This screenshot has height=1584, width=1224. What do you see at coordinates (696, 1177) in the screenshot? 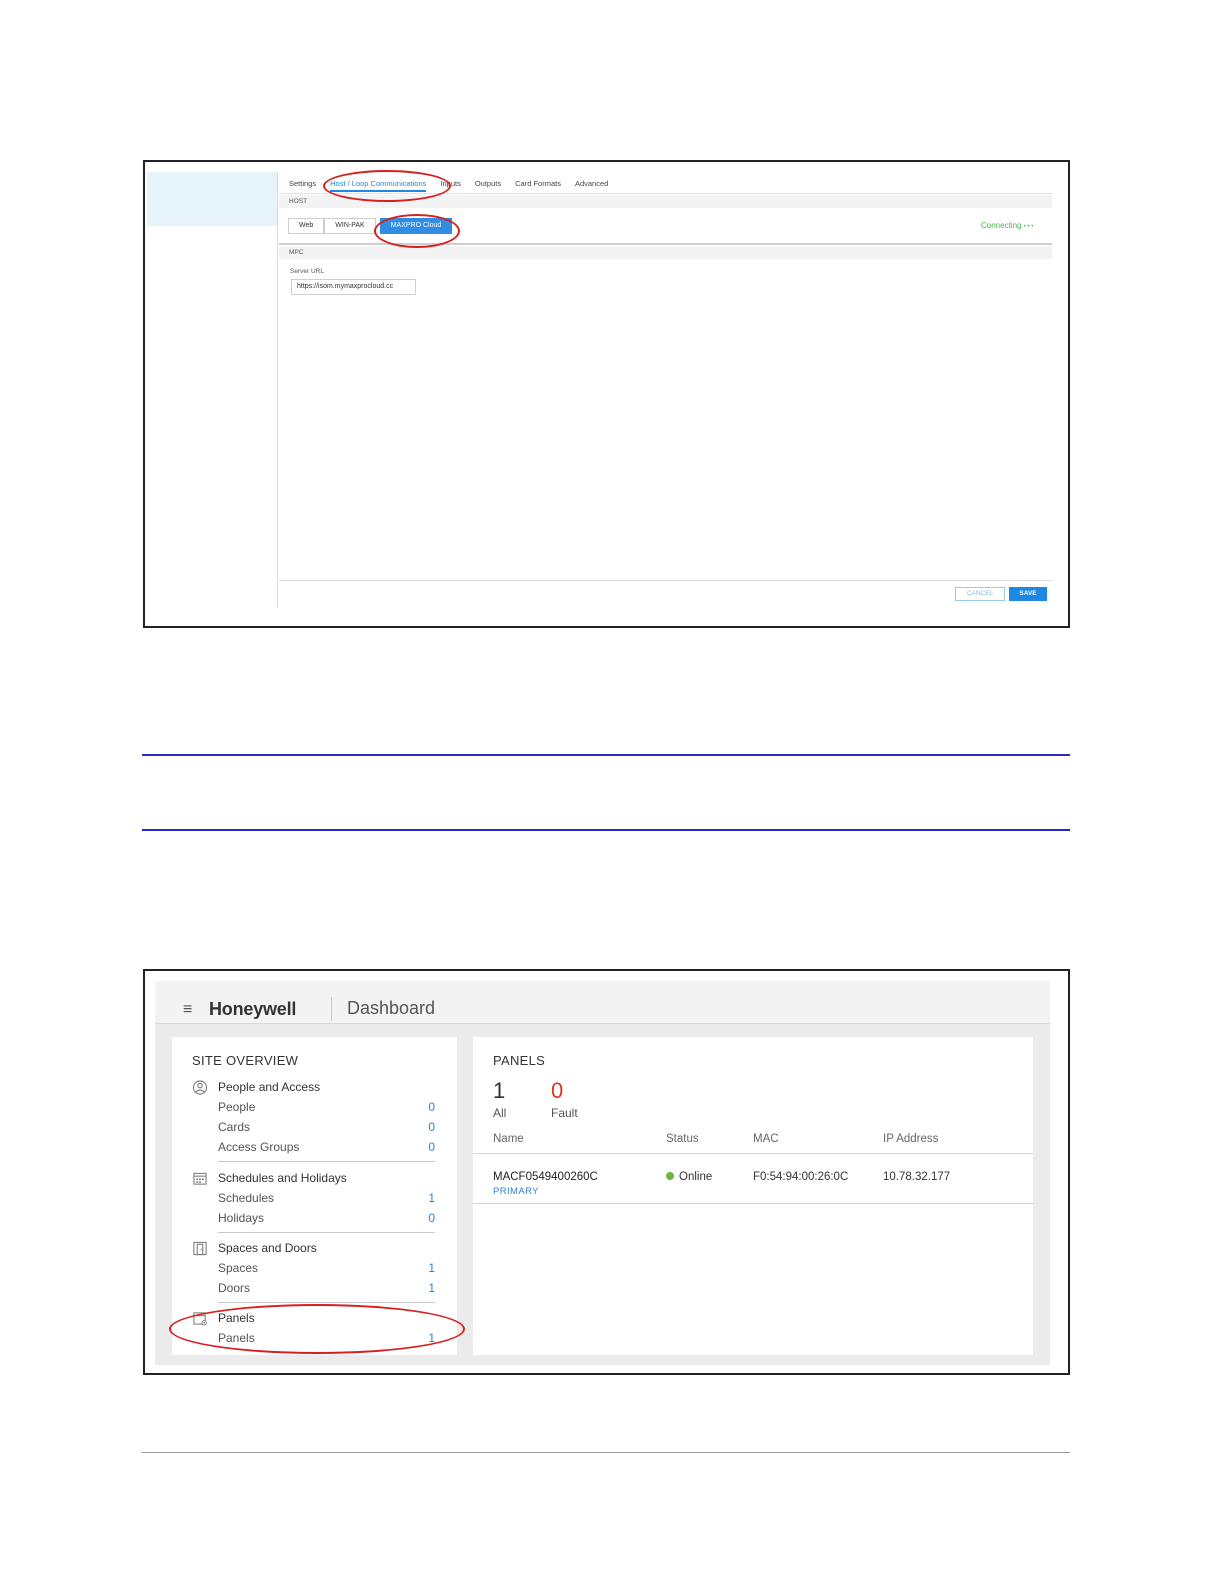
I see `panel-status-text: Online` at bounding box center [696, 1177].